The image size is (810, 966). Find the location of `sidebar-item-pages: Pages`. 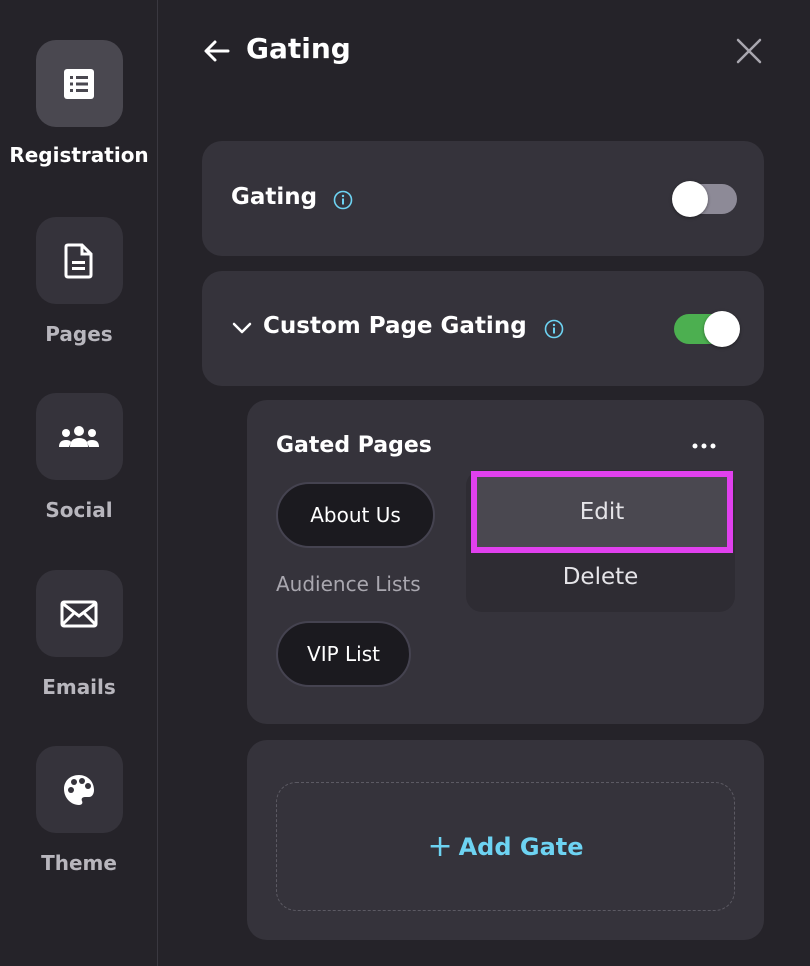

sidebar-item-pages: Pages is located at coordinates (79, 281).